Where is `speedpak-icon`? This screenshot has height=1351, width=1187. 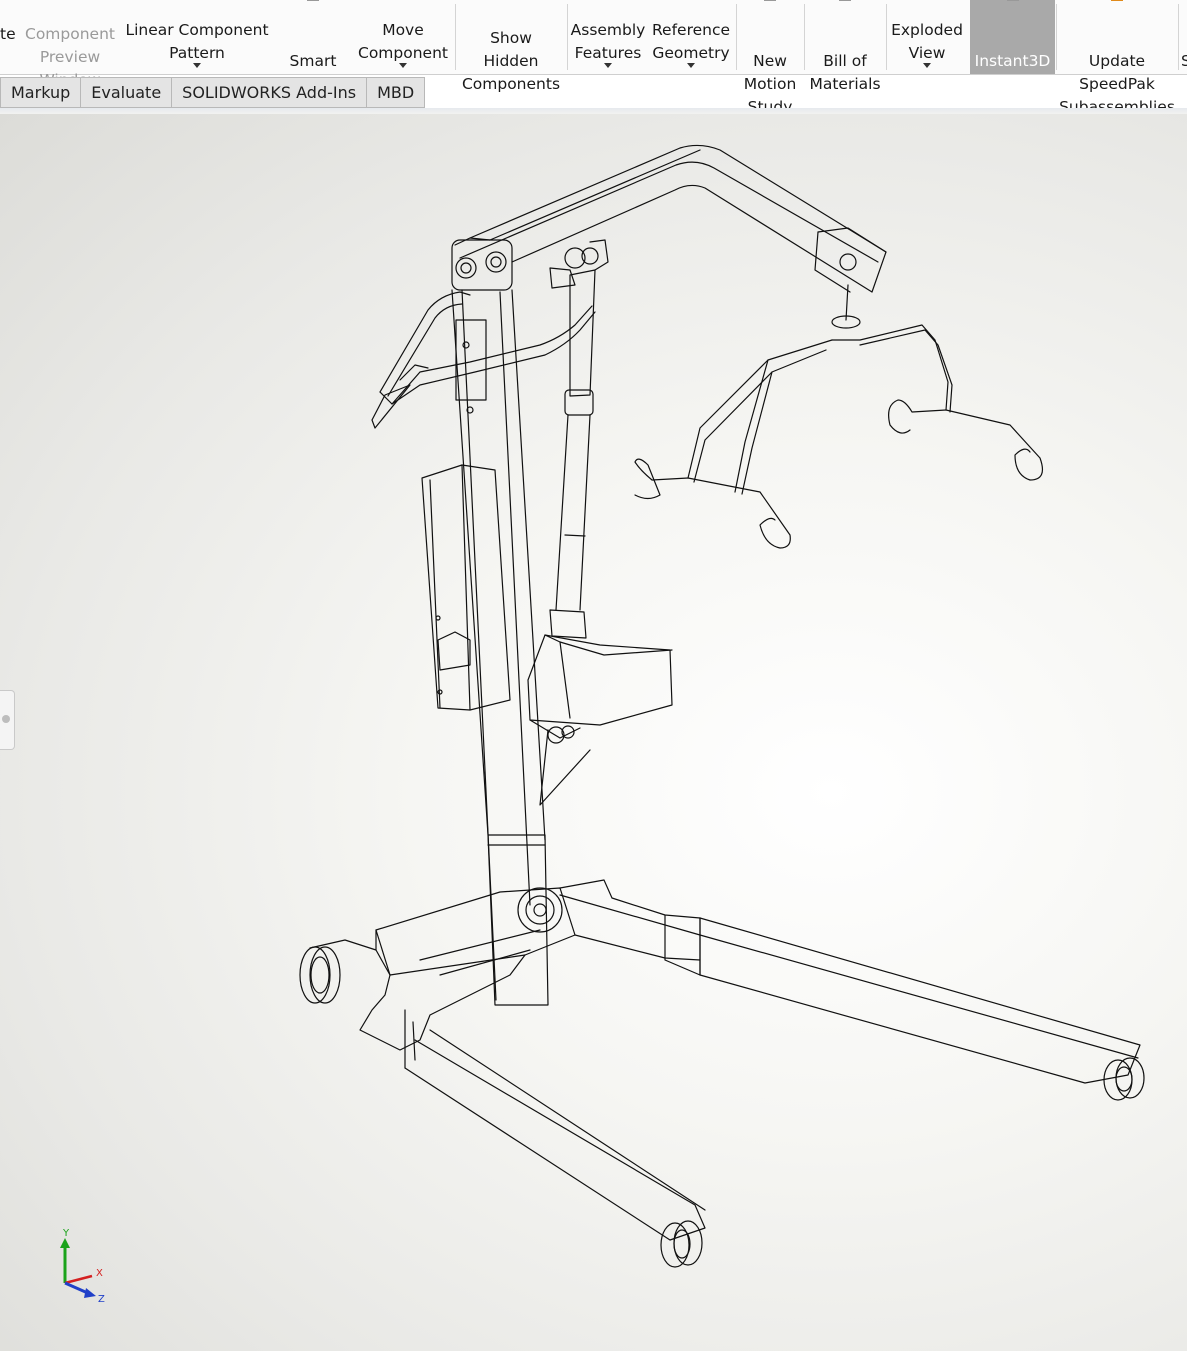
speedpak-icon is located at coordinates (1117, 0).